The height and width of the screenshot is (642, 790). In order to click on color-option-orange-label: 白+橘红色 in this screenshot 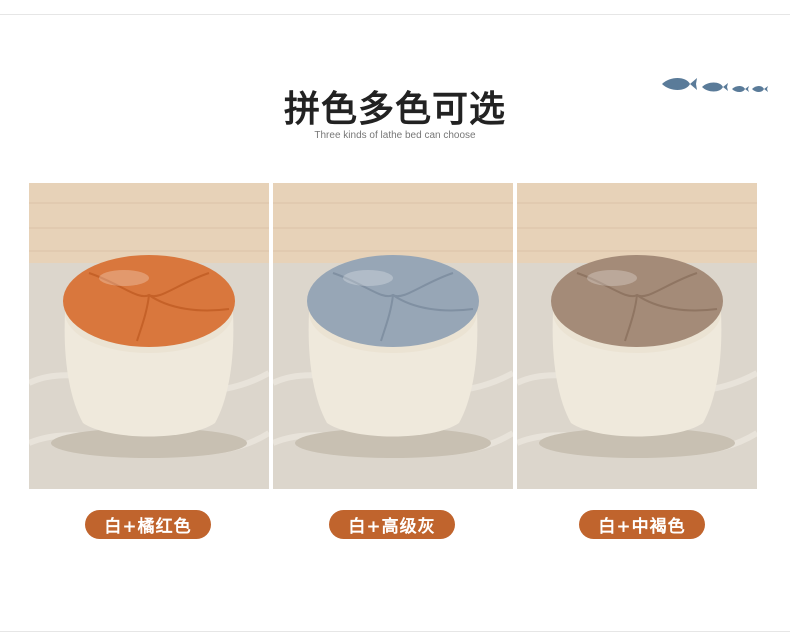, I will do `click(148, 524)`.